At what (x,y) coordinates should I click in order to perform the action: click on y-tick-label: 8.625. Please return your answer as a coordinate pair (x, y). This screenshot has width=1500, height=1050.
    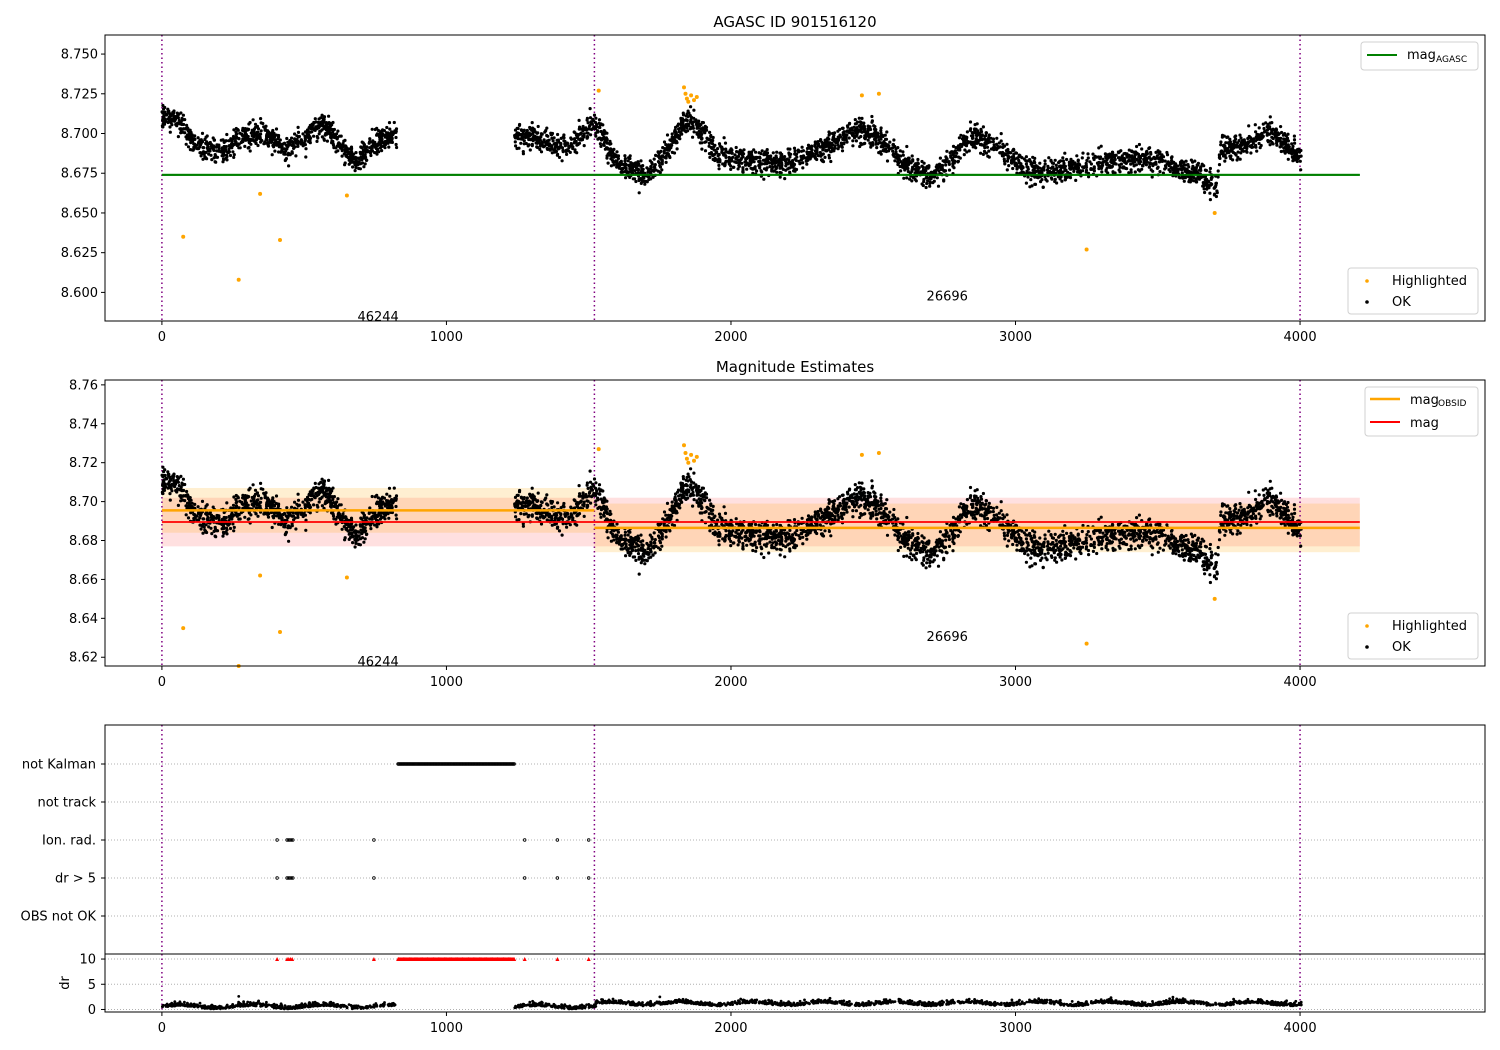
    Looking at the image, I should click on (79, 253).